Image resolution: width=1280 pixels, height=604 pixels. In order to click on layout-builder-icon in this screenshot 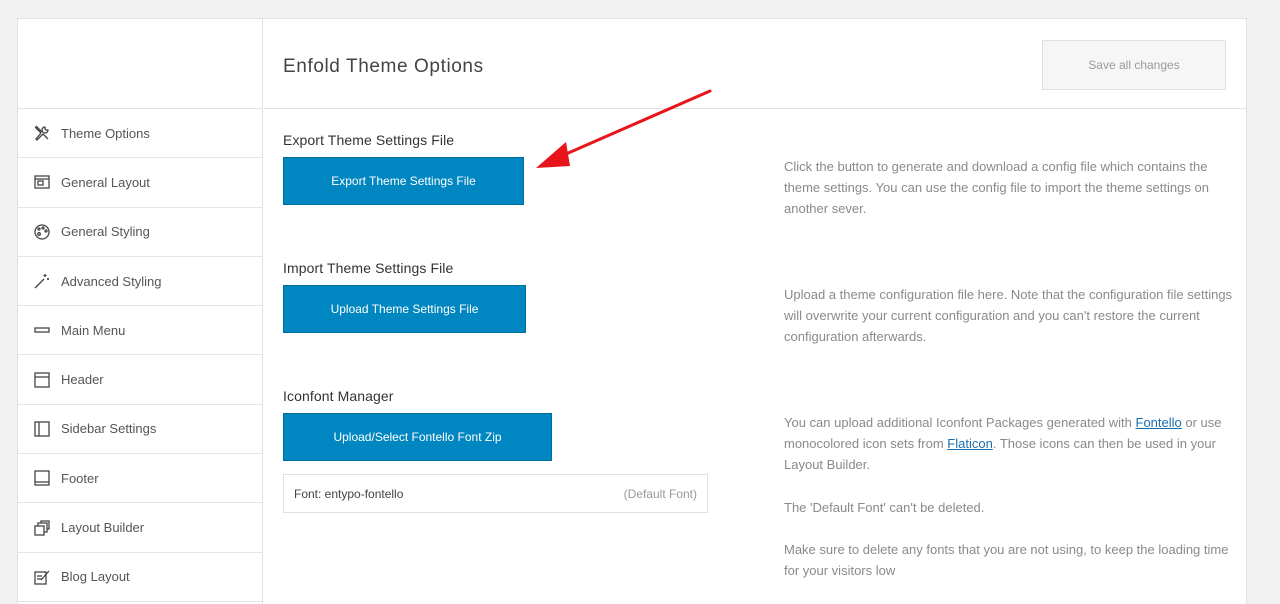, I will do `click(42, 528)`.